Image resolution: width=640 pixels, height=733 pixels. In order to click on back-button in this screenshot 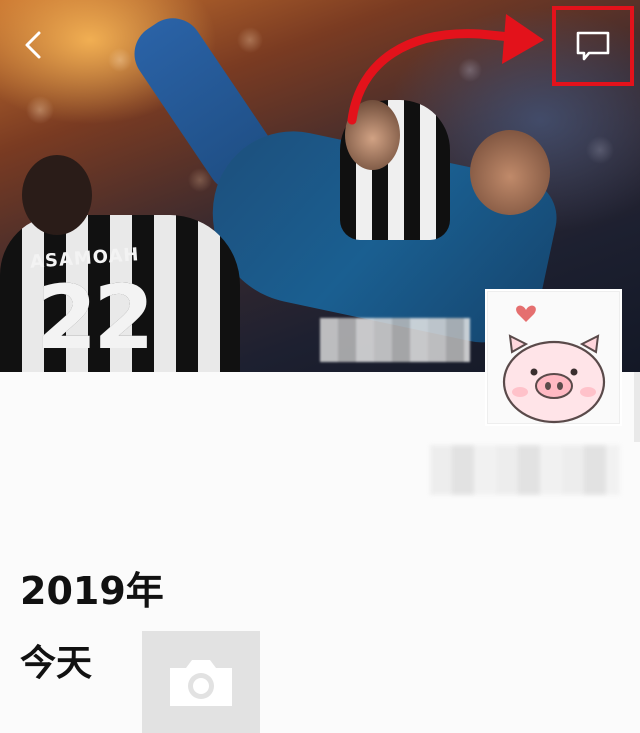, I will do `click(33, 45)`.